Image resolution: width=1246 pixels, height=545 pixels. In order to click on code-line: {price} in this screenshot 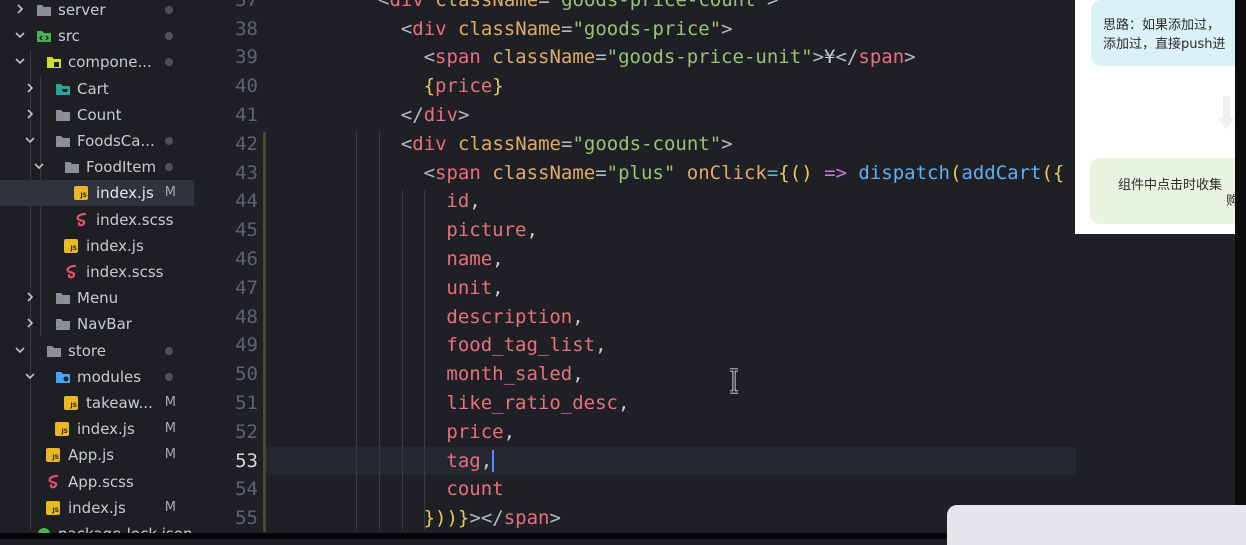, I will do `click(671, 86)`.